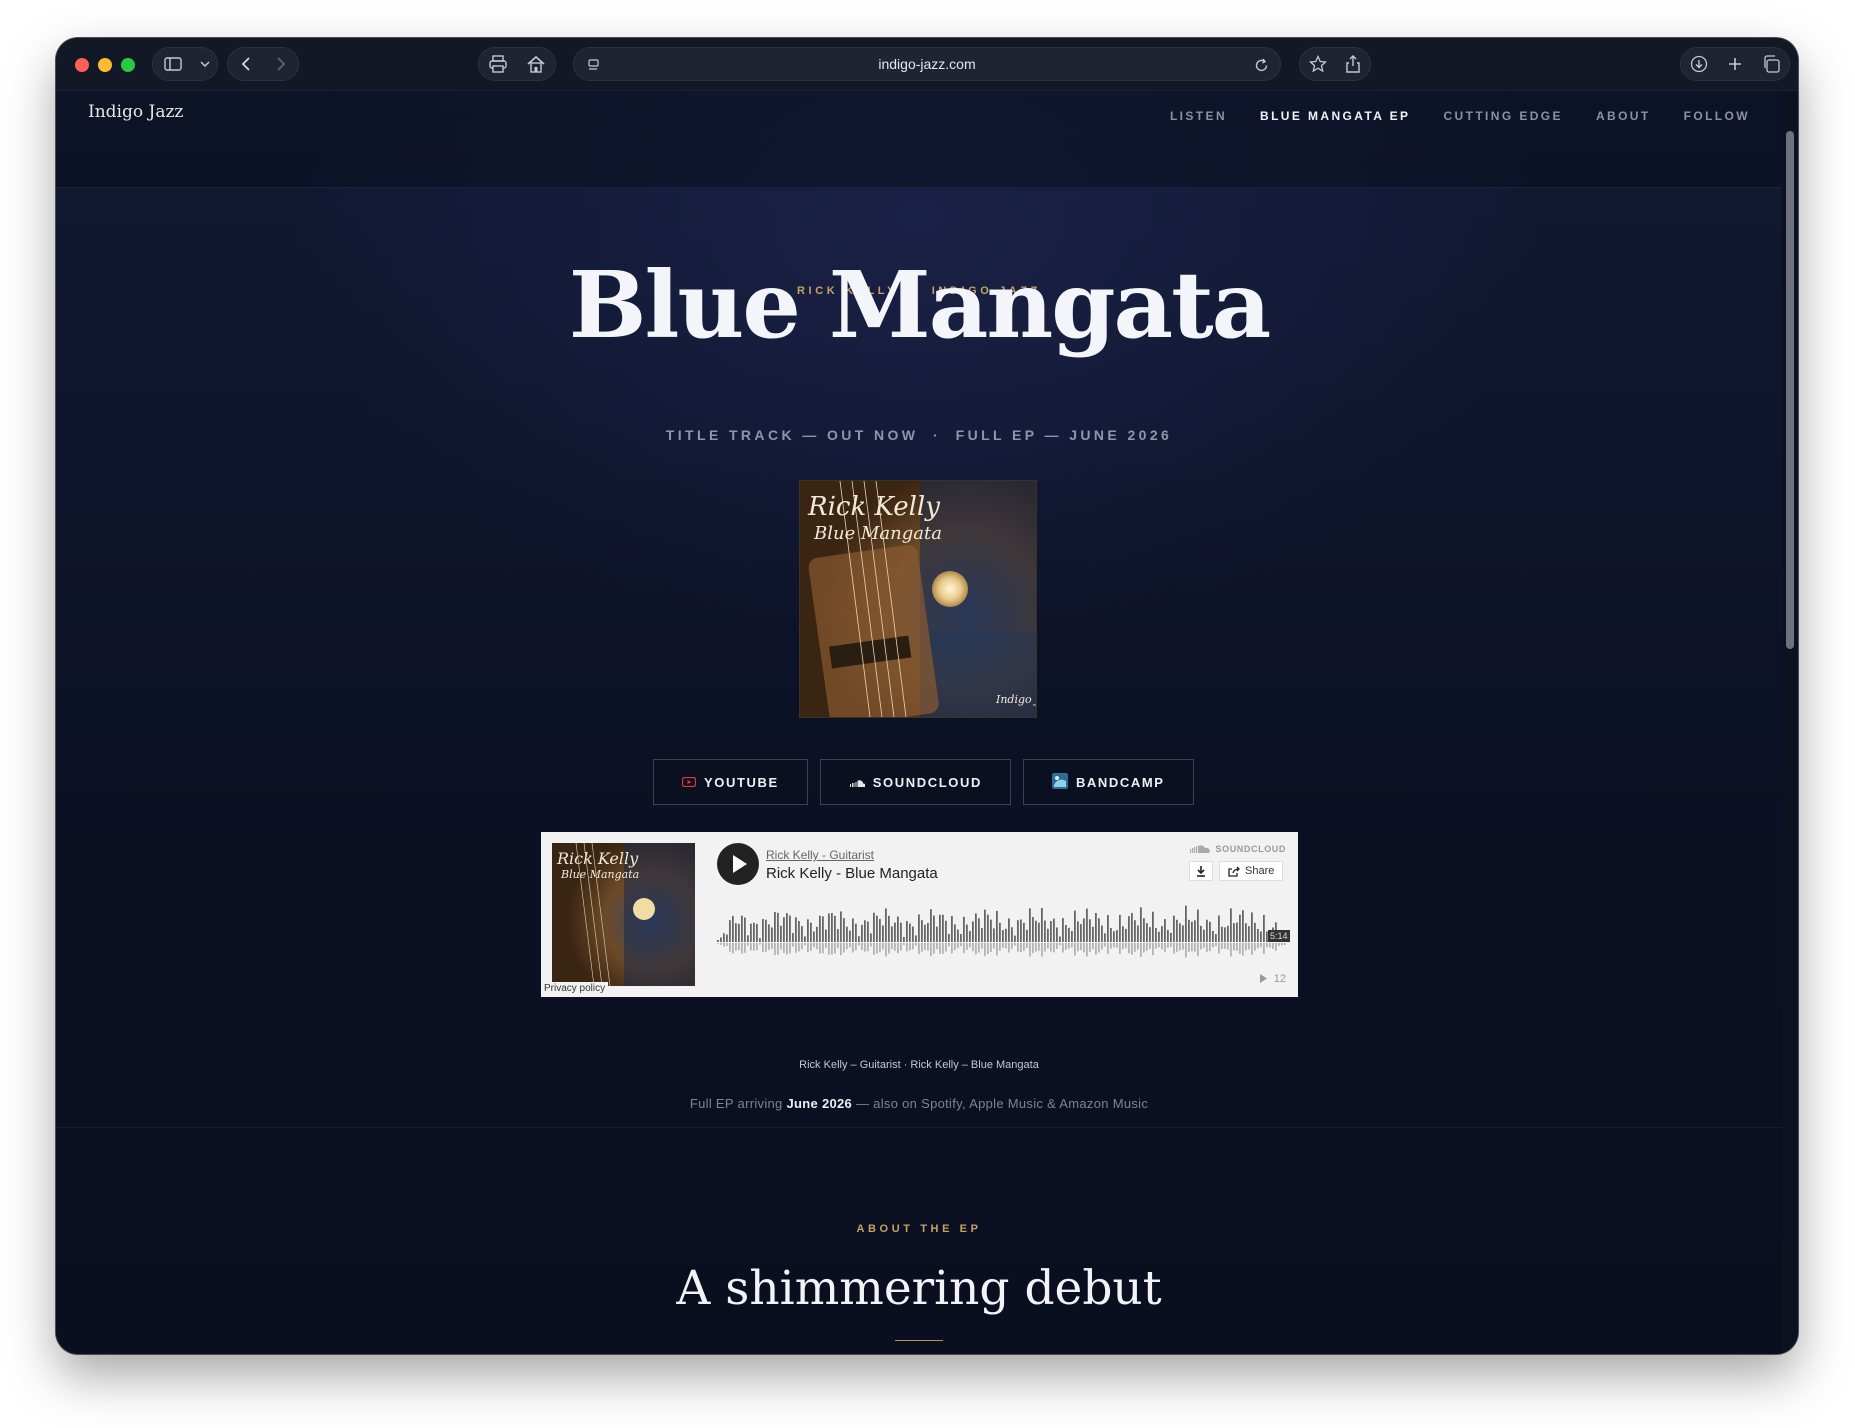 This screenshot has width=1855, height=1428. I want to click on nav-cutting-edge: CUTTING EDGE, so click(1502, 116).